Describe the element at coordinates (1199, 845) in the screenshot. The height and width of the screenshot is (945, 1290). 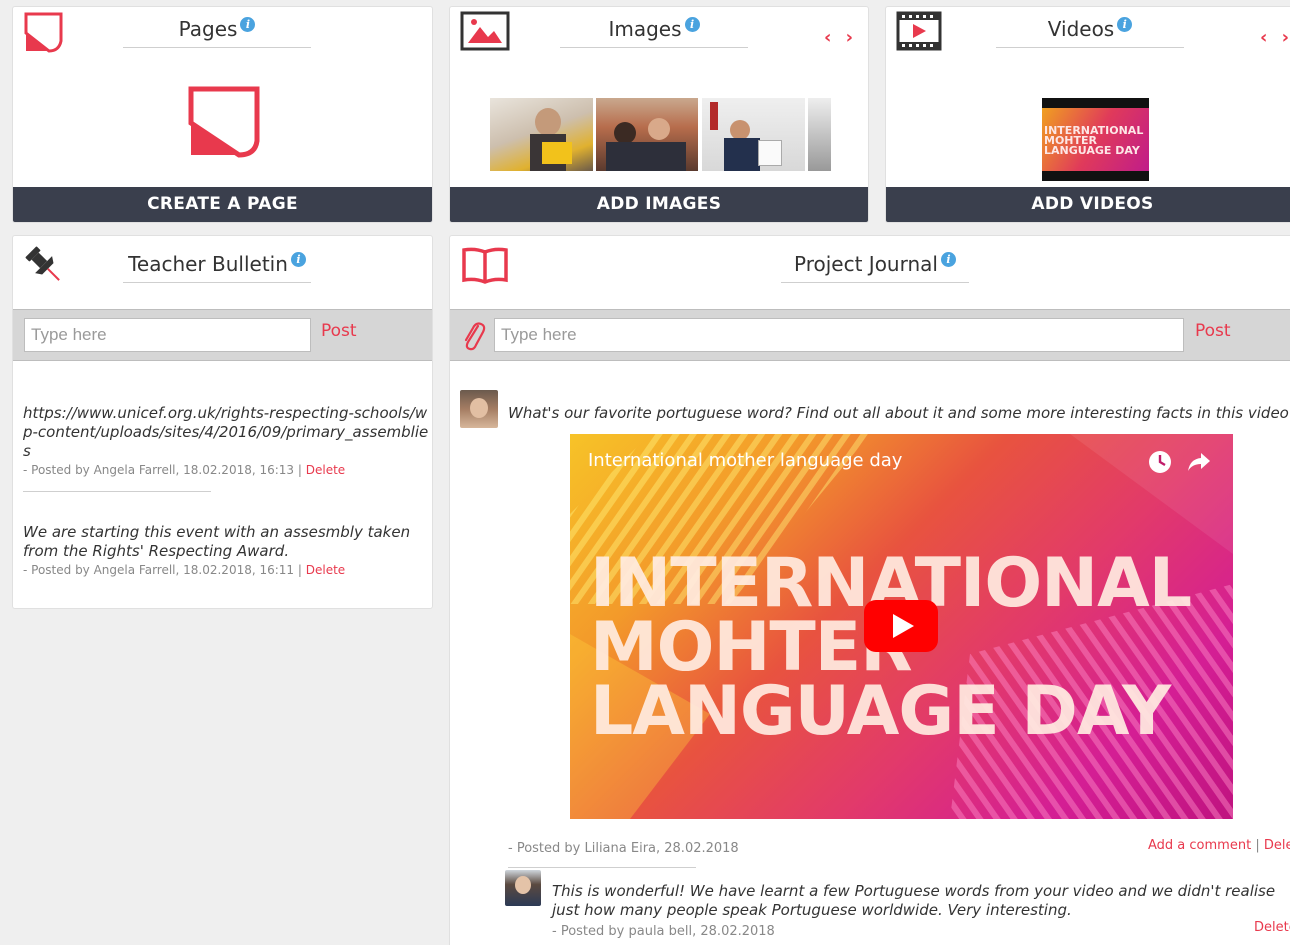
I see `add-comment-link: Add a comment` at that location.